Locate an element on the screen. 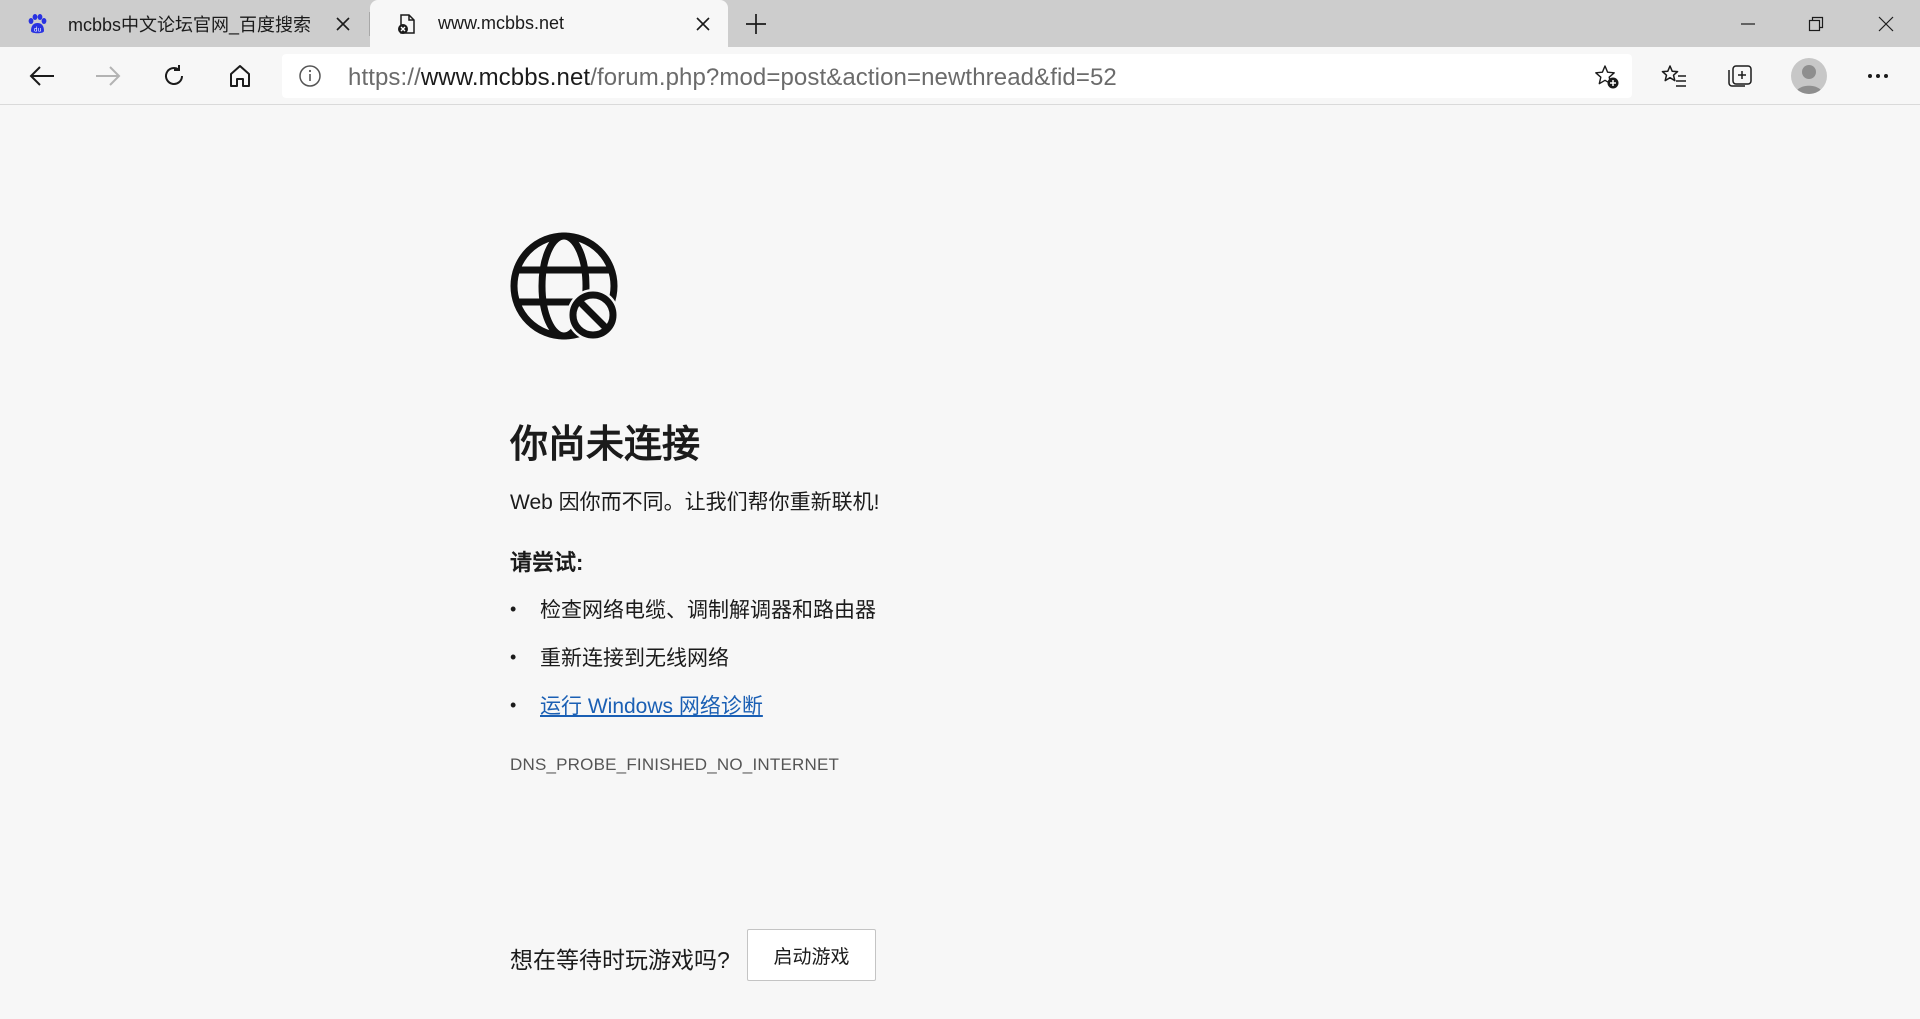 This screenshot has width=1920, height=1019. new-tab-button is located at coordinates (756, 24).